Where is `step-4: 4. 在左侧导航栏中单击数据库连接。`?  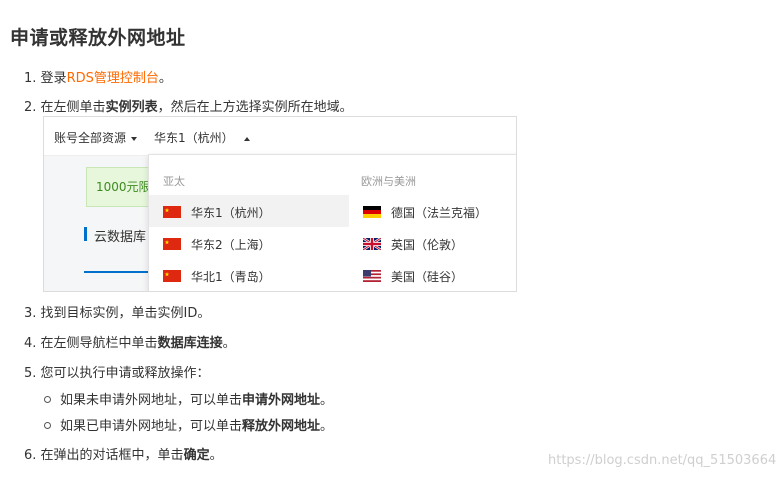 step-4: 4. 在左侧导航栏中单击数据库连接。 is located at coordinates (130, 341).